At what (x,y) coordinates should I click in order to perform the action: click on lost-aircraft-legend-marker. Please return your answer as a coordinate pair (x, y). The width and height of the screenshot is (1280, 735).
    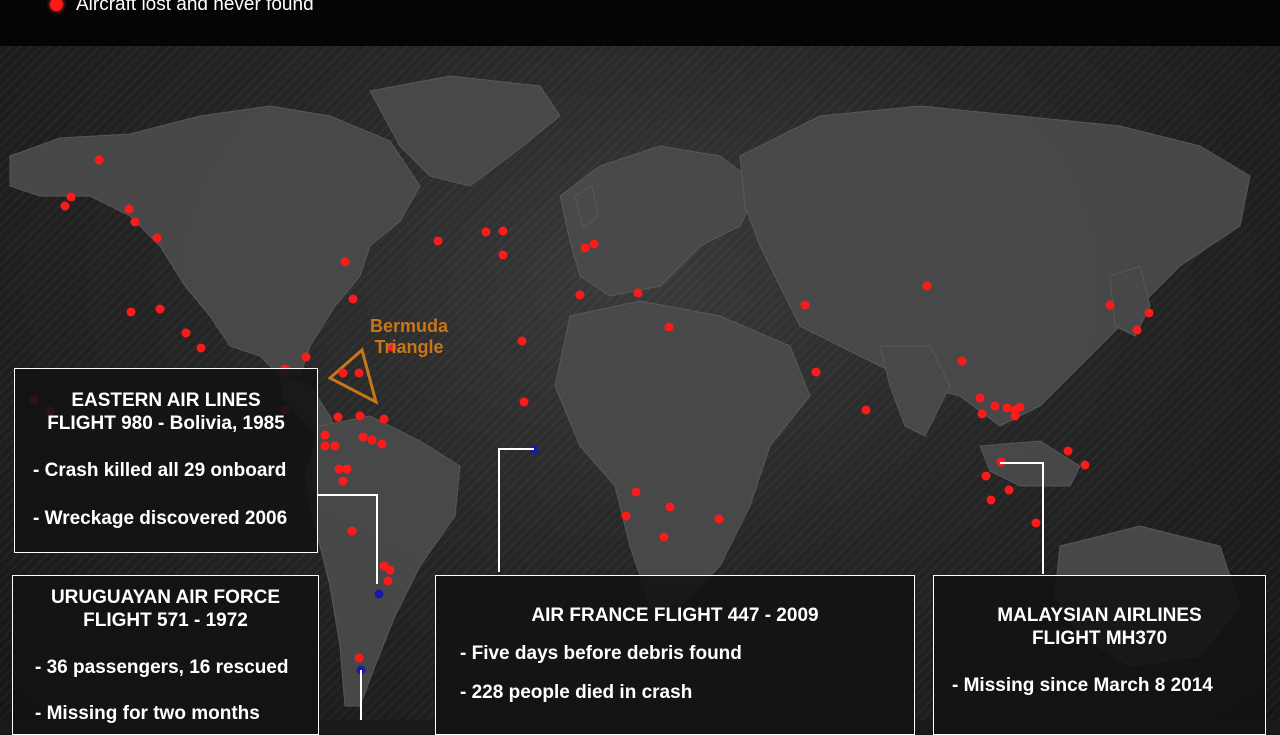
    Looking at the image, I should click on (56, 5).